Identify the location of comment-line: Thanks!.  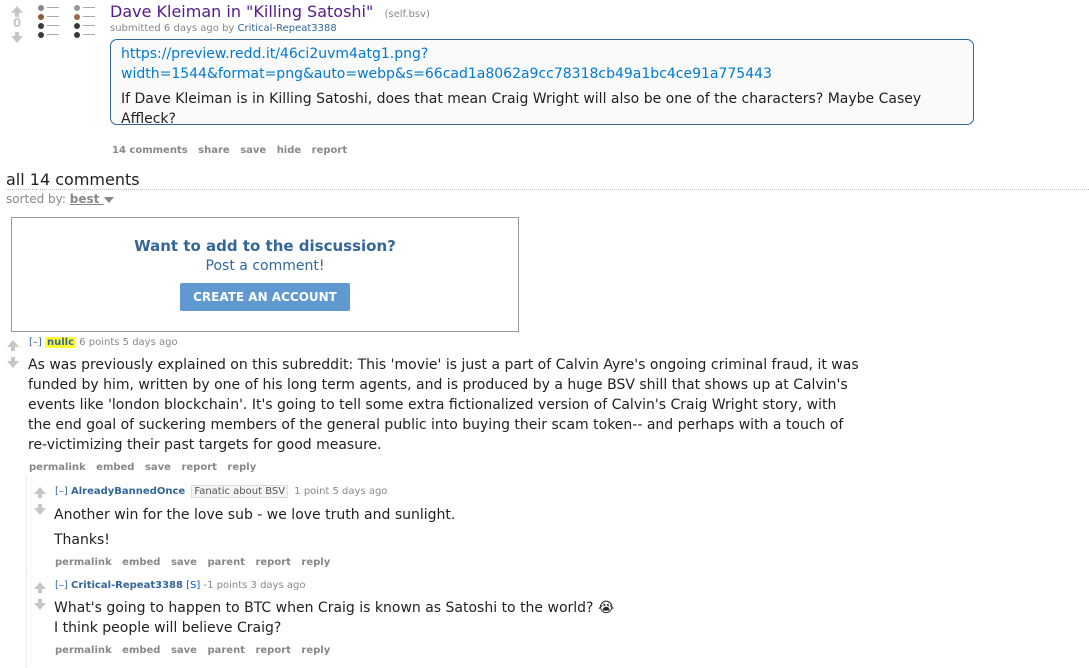
(82, 540).